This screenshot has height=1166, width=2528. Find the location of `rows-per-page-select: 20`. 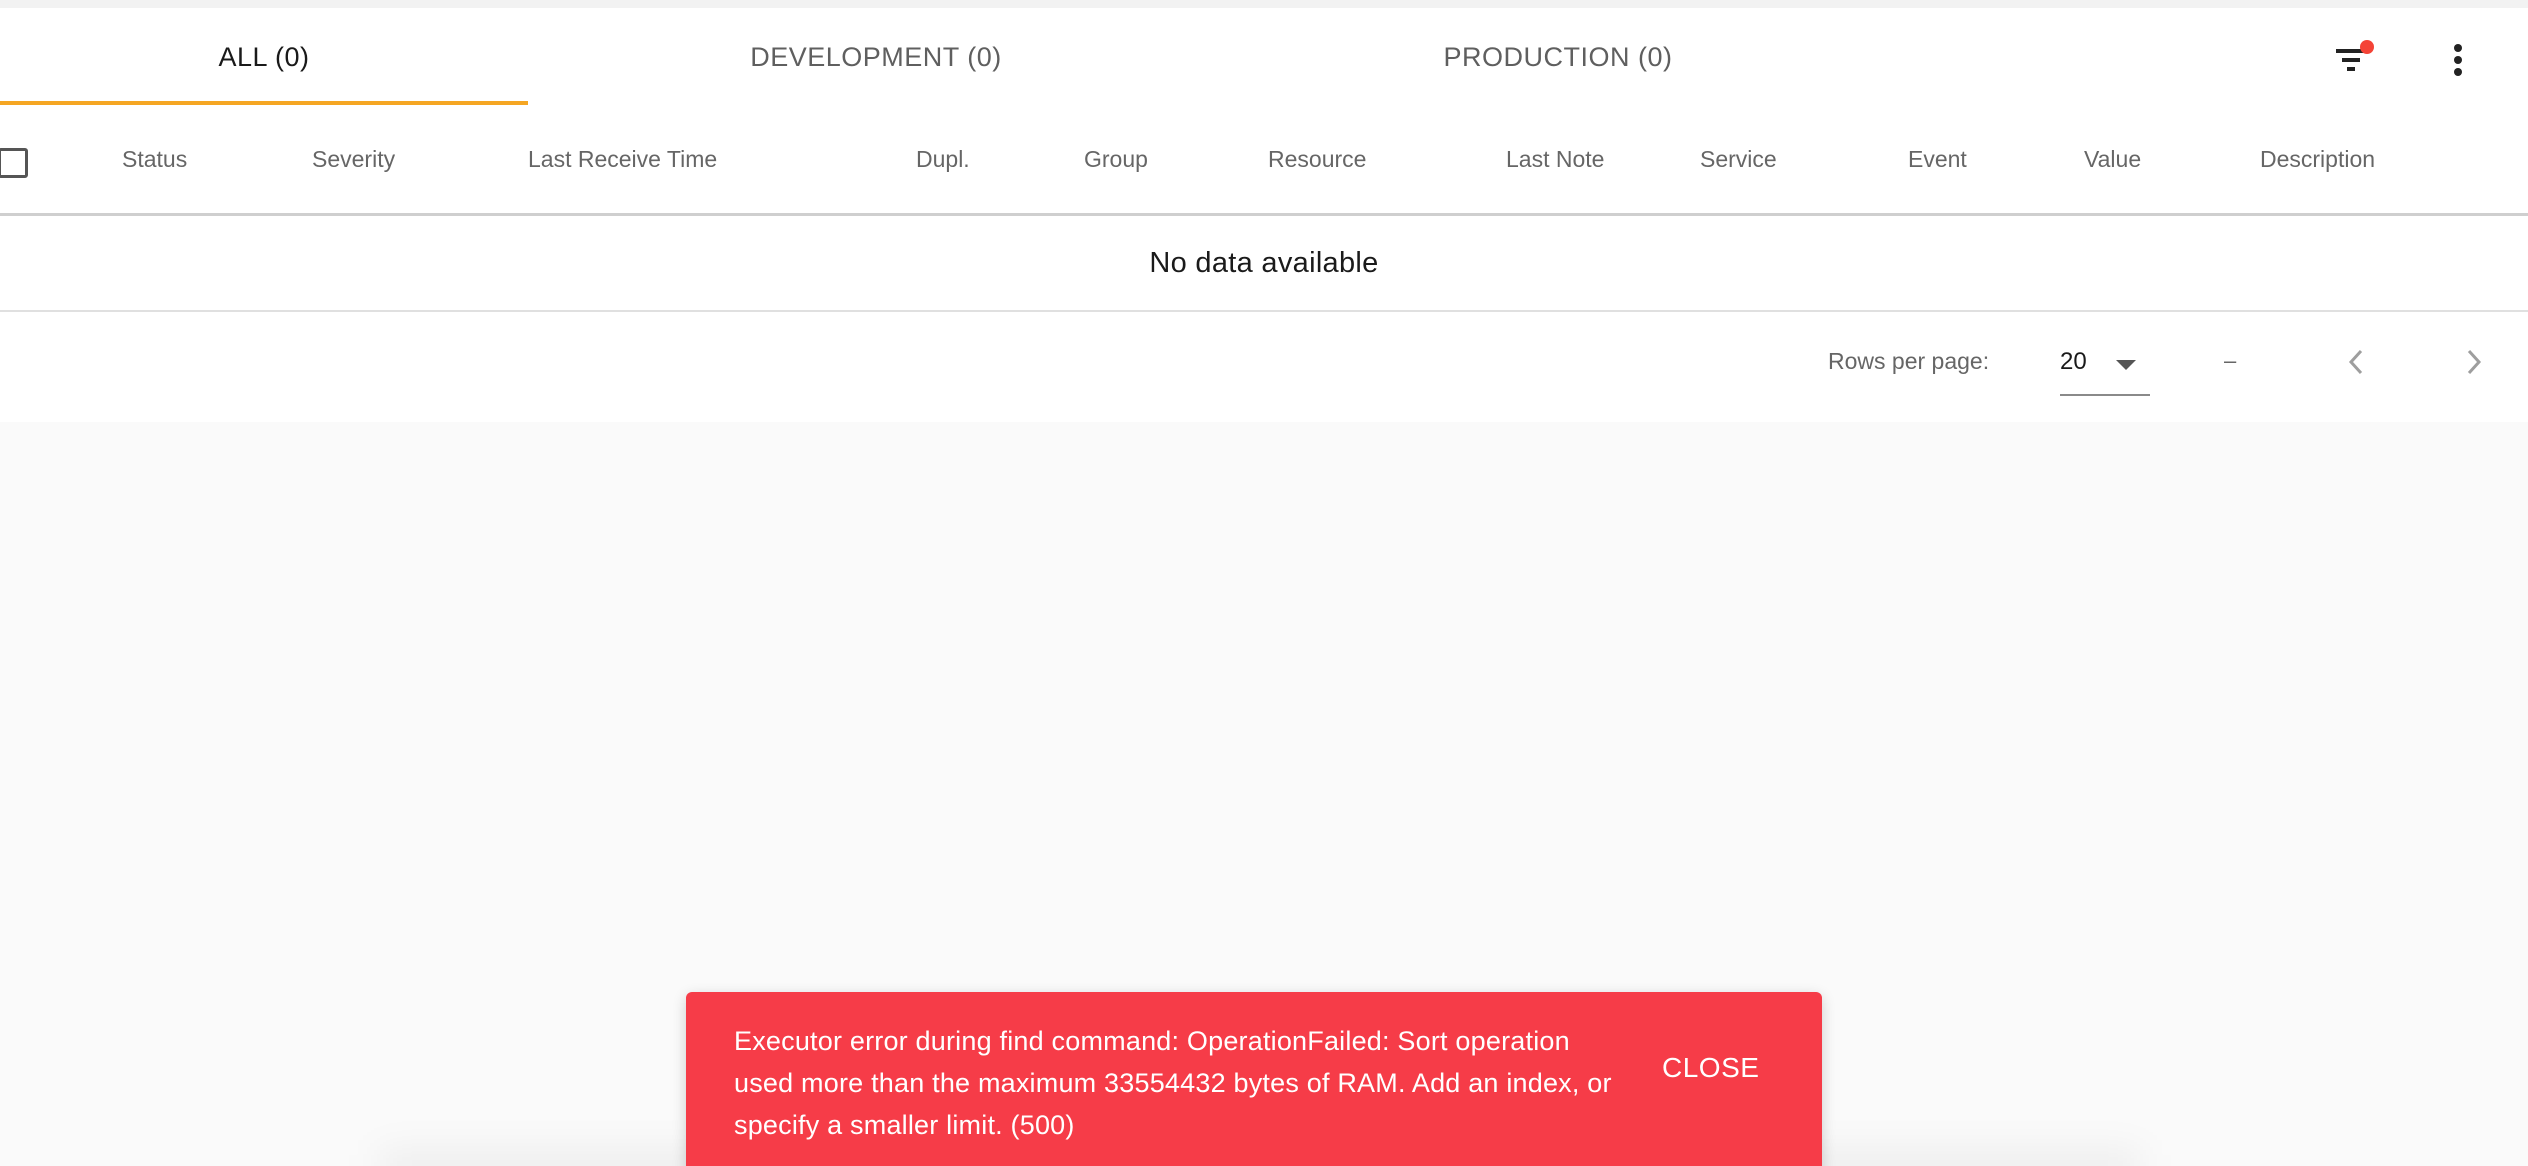

rows-per-page-select: 20 is located at coordinates (2105, 366).